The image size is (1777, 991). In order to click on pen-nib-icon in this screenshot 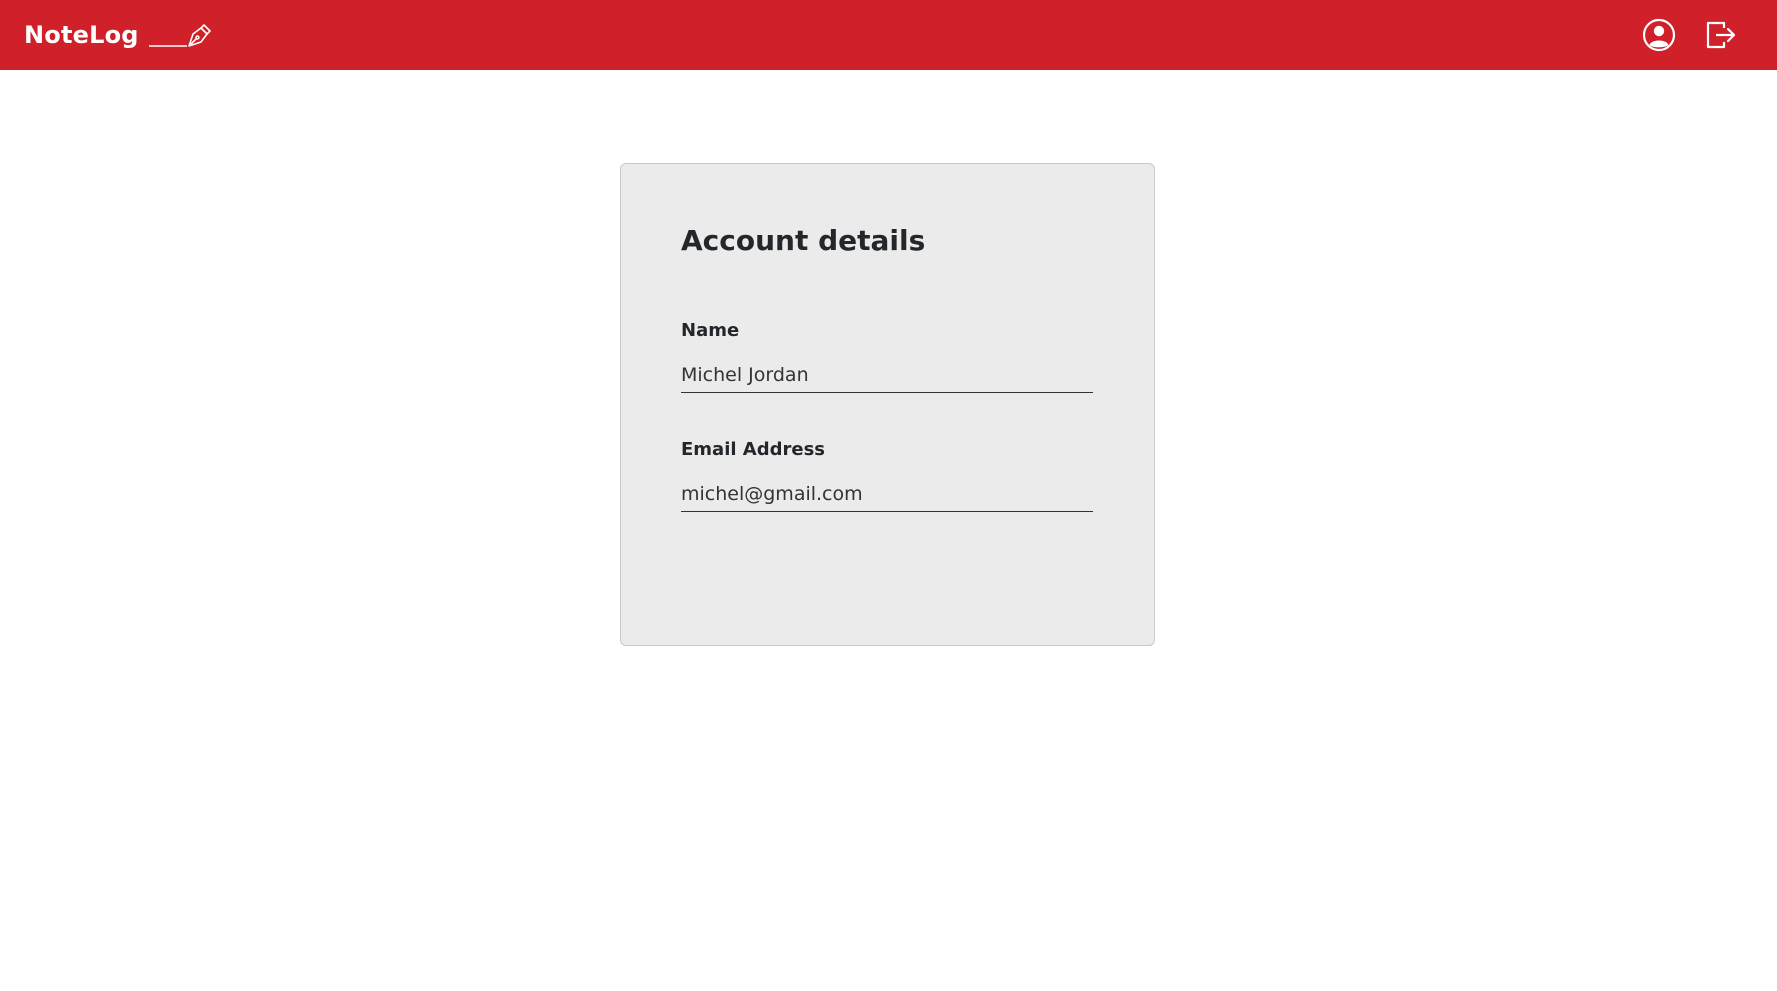, I will do `click(180, 35)`.